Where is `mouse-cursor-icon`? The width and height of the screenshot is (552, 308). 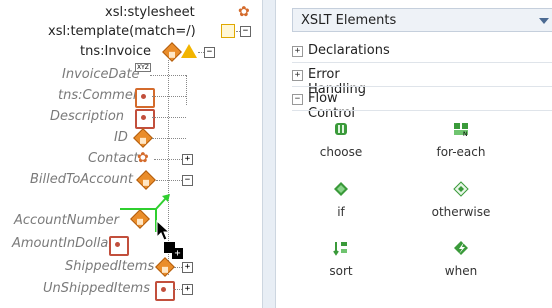
mouse-cursor-icon is located at coordinates (163, 230).